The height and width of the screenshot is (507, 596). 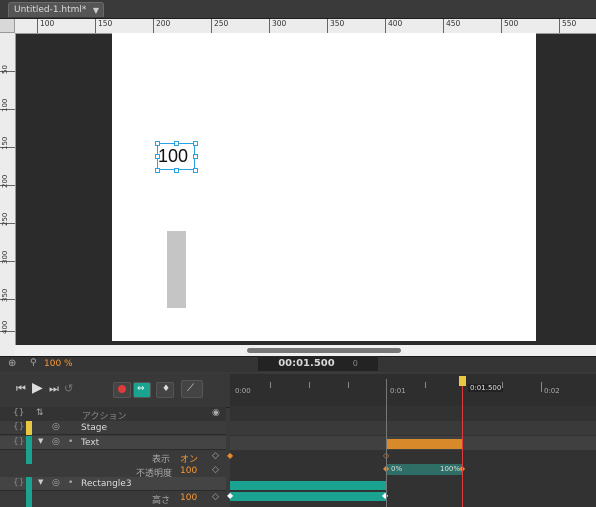 I want to click on ruler-label: 50, so click(x=5, y=69).